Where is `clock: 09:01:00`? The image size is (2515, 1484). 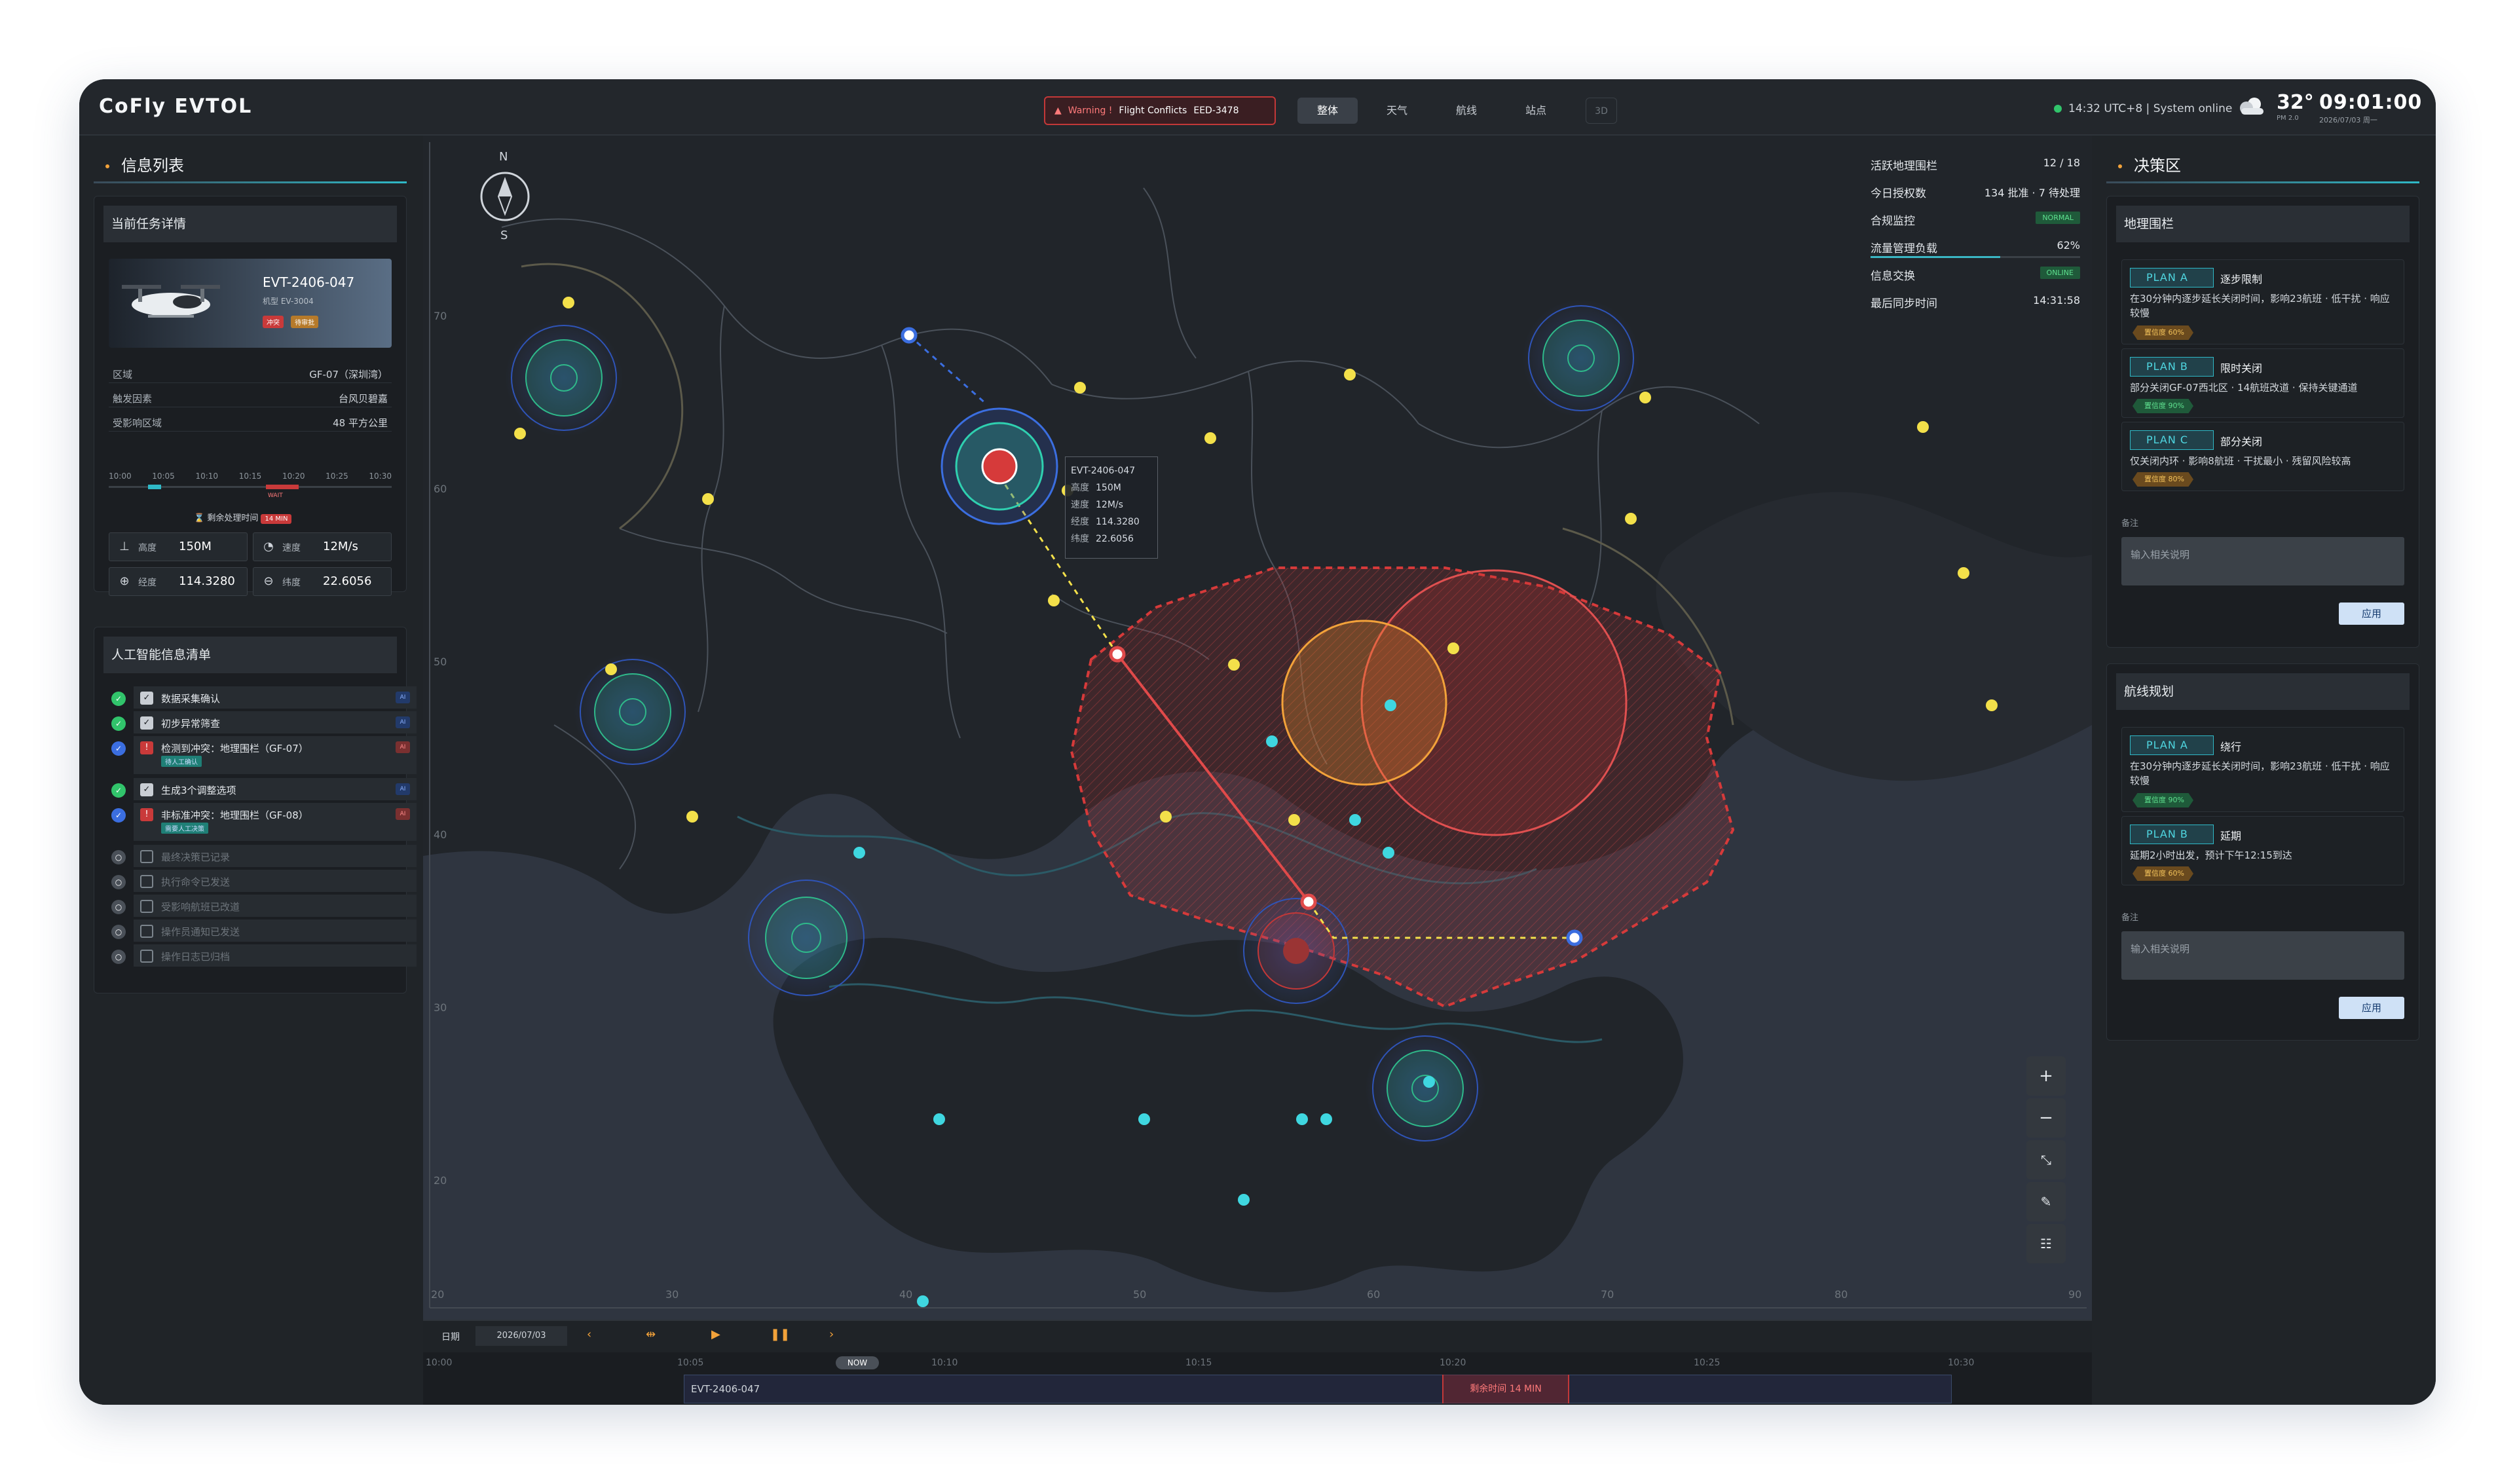
clock: 09:01:00 is located at coordinates (2371, 102).